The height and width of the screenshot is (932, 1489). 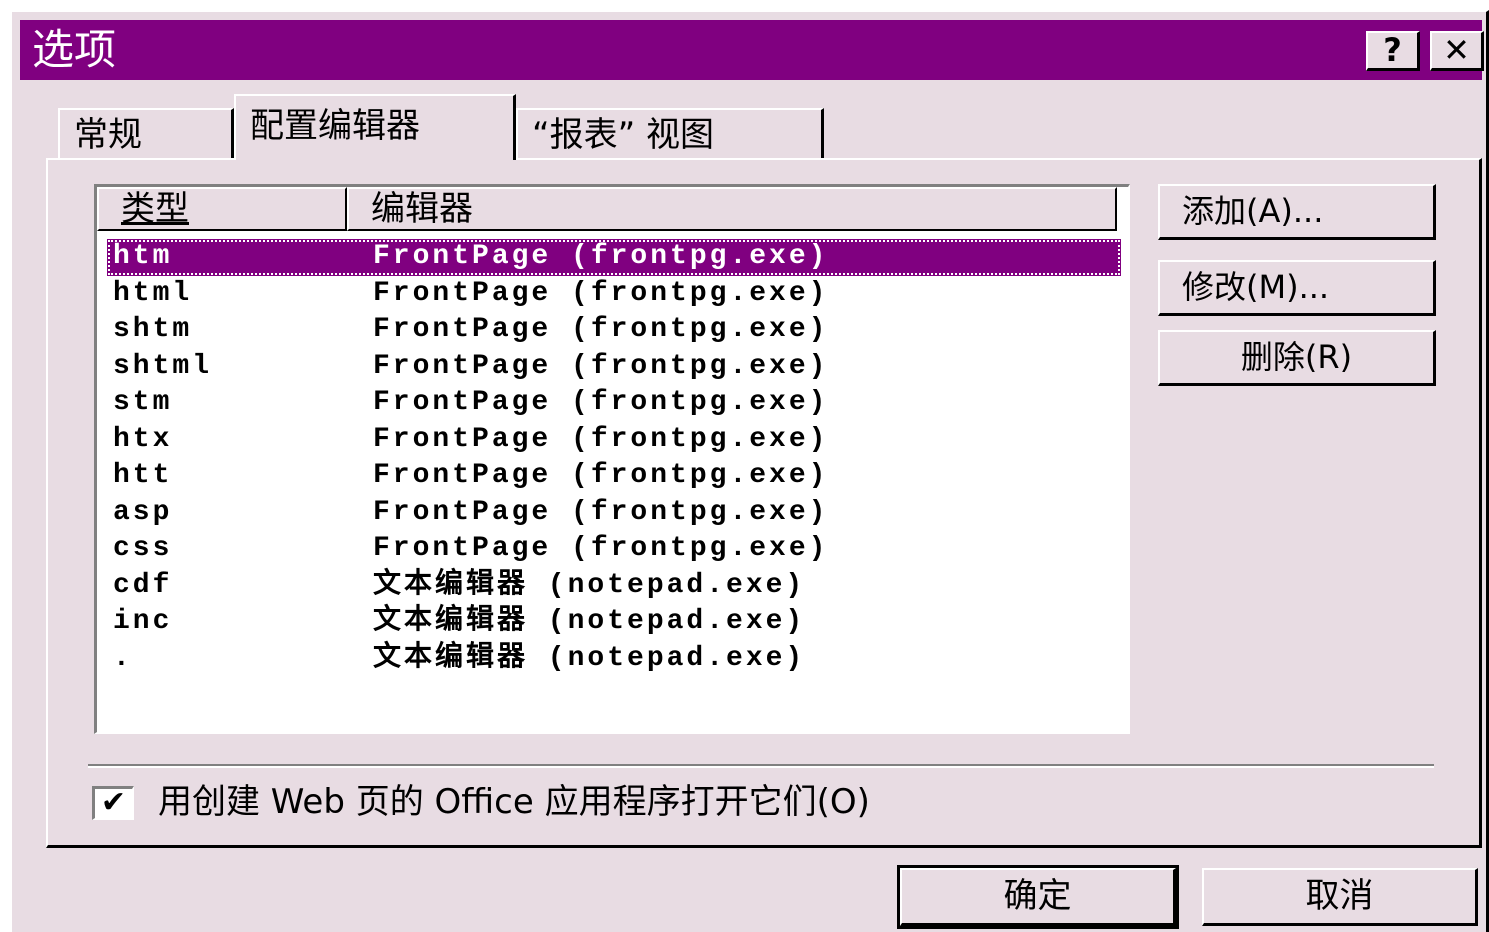 I want to click on list-item: cdf 文本编辑器 (notepad.exe), so click(x=614, y=586).